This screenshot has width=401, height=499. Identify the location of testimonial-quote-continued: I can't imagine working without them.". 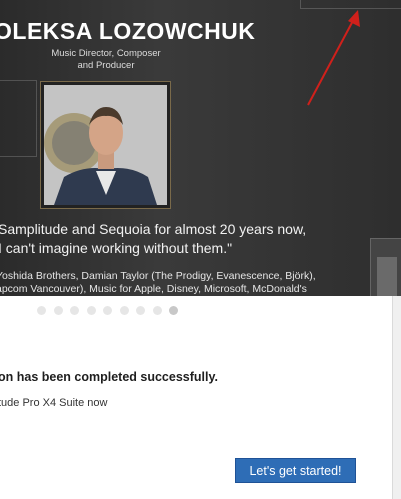
(116, 248).